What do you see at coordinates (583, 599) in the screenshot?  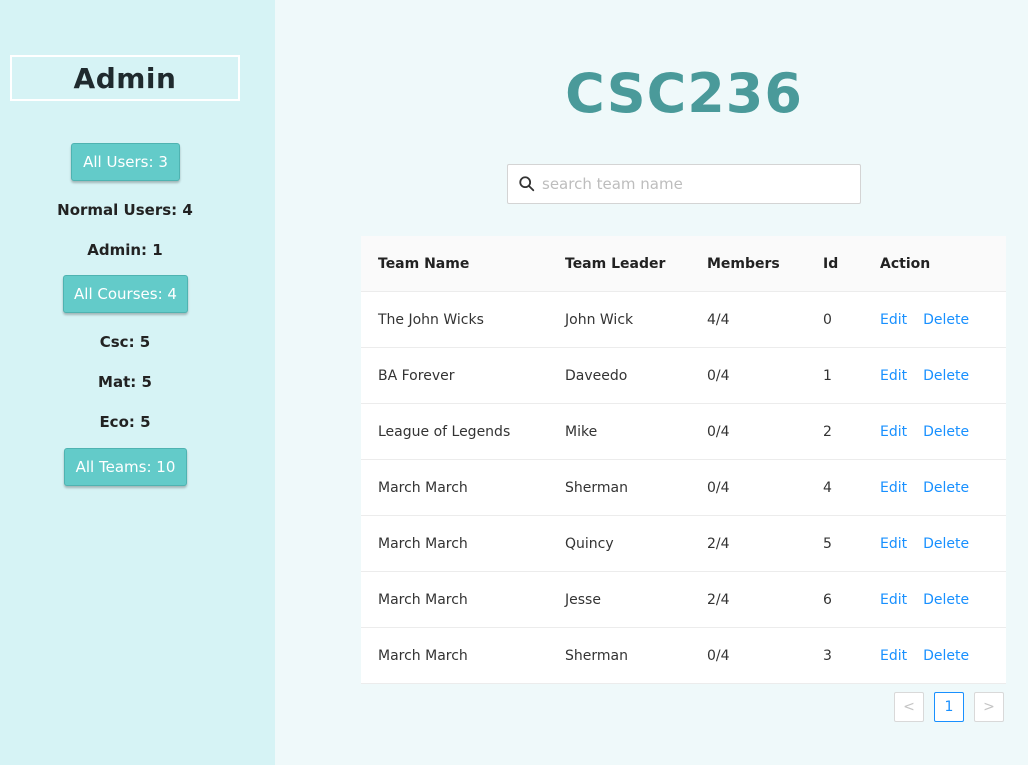 I see `team-leader-cell: Jesse` at bounding box center [583, 599].